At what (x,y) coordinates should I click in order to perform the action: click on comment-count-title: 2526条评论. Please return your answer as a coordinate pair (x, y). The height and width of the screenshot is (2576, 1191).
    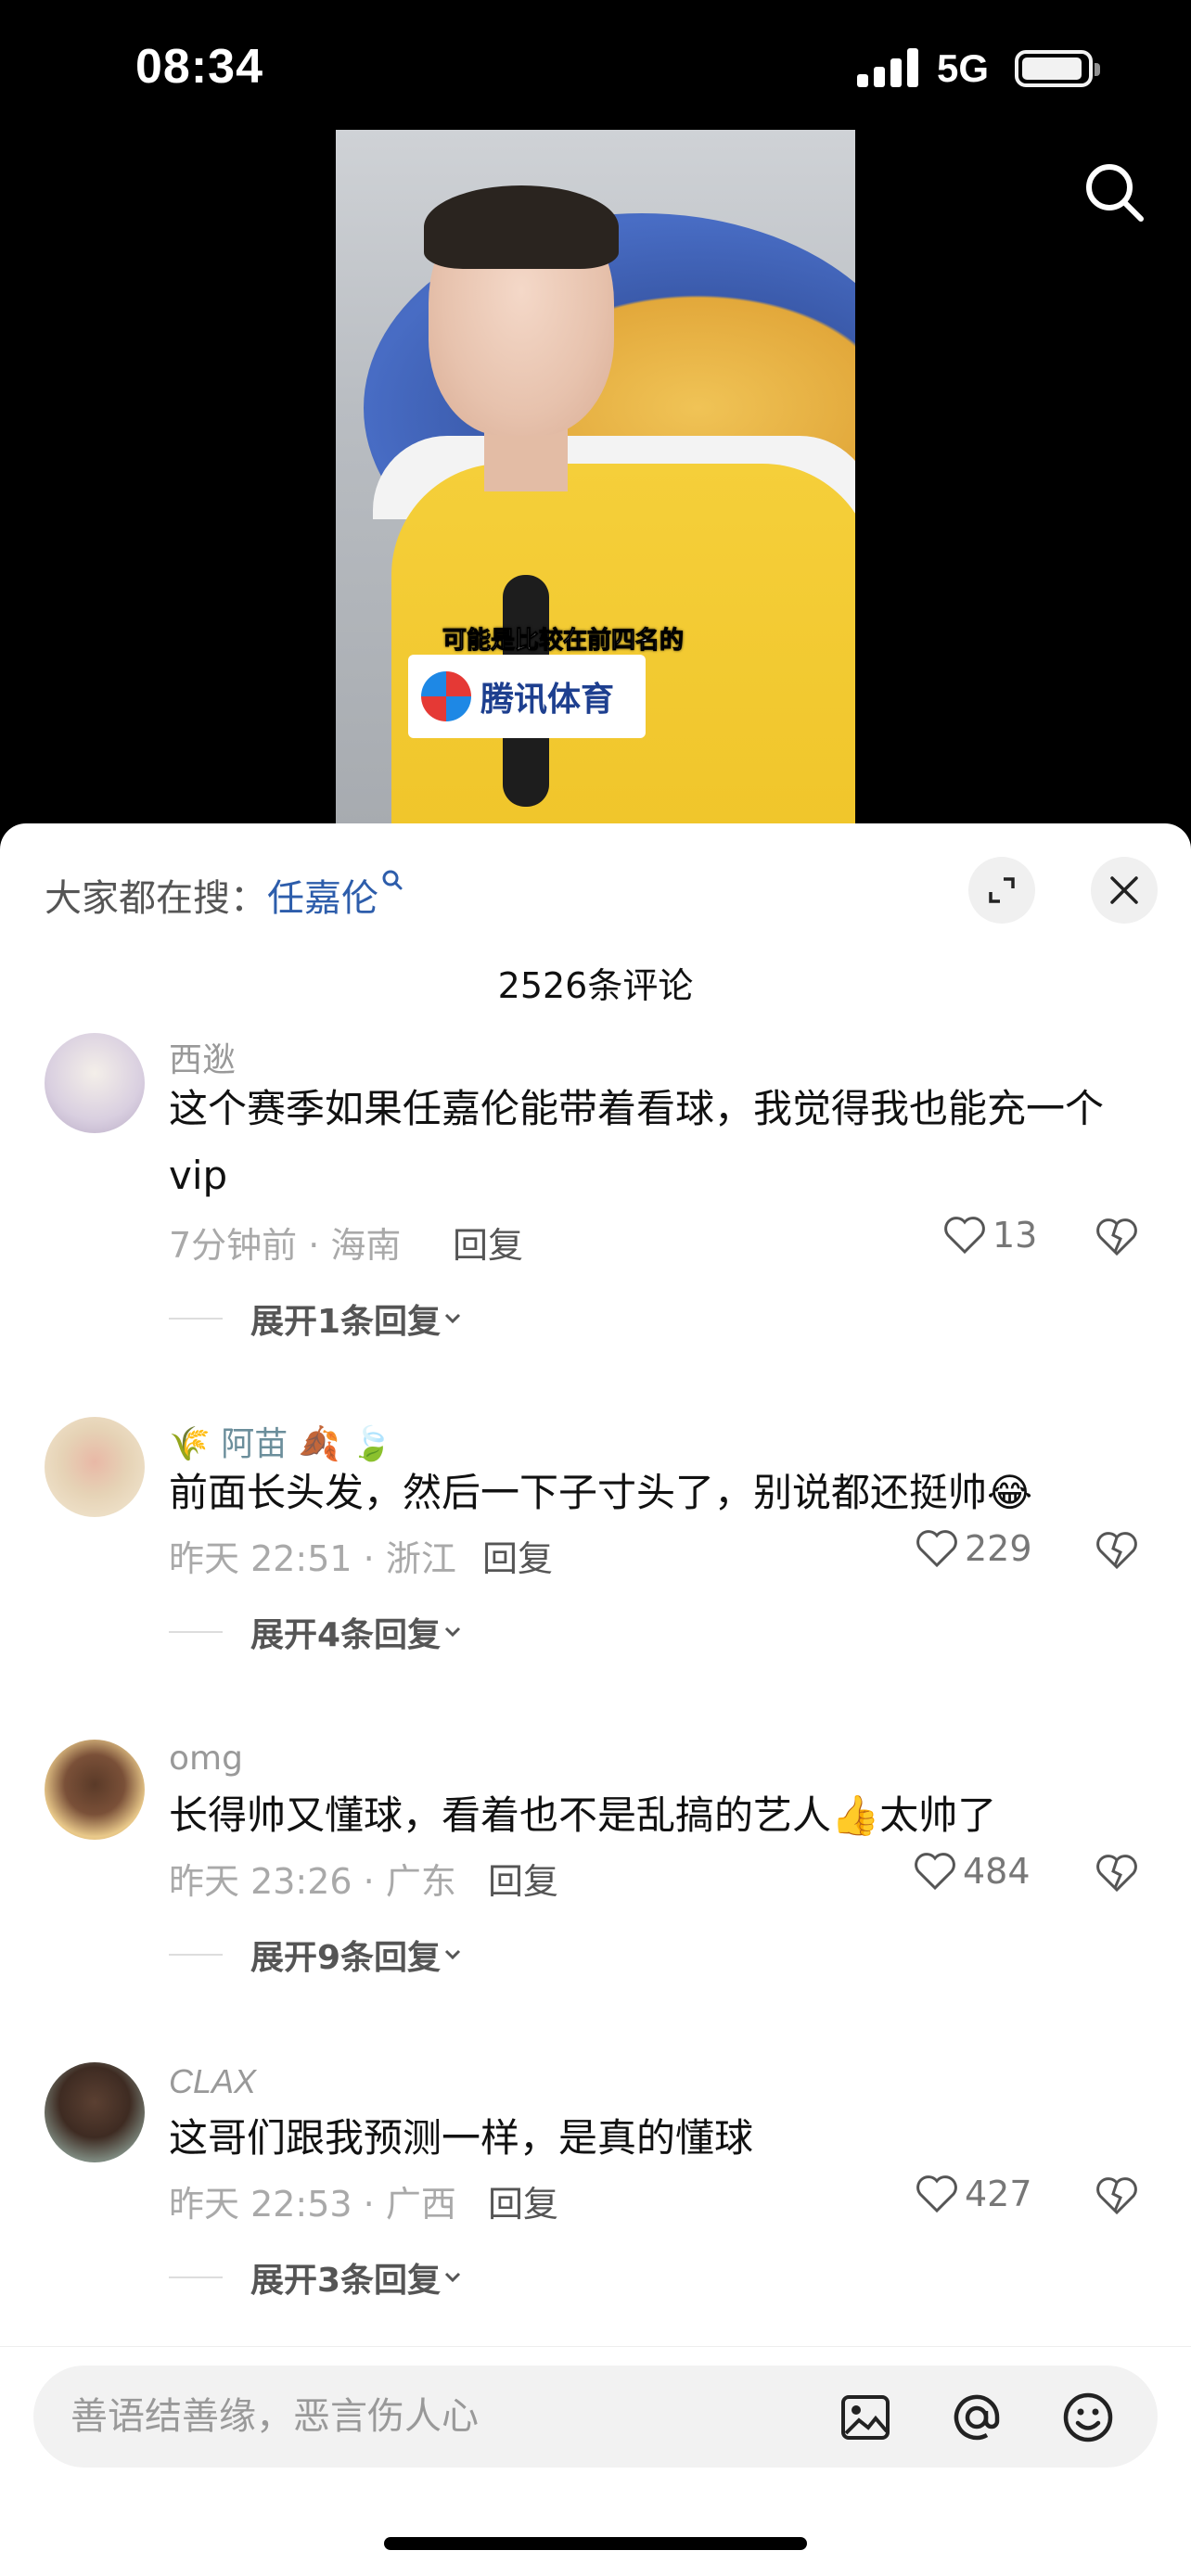
    Looking at the image, I should click on (595, 985).